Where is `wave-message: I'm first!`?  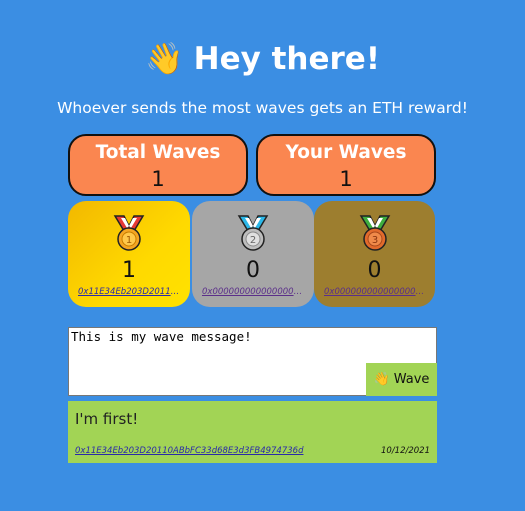
wave-message: I'm first! is located at coordinates (107, 419).